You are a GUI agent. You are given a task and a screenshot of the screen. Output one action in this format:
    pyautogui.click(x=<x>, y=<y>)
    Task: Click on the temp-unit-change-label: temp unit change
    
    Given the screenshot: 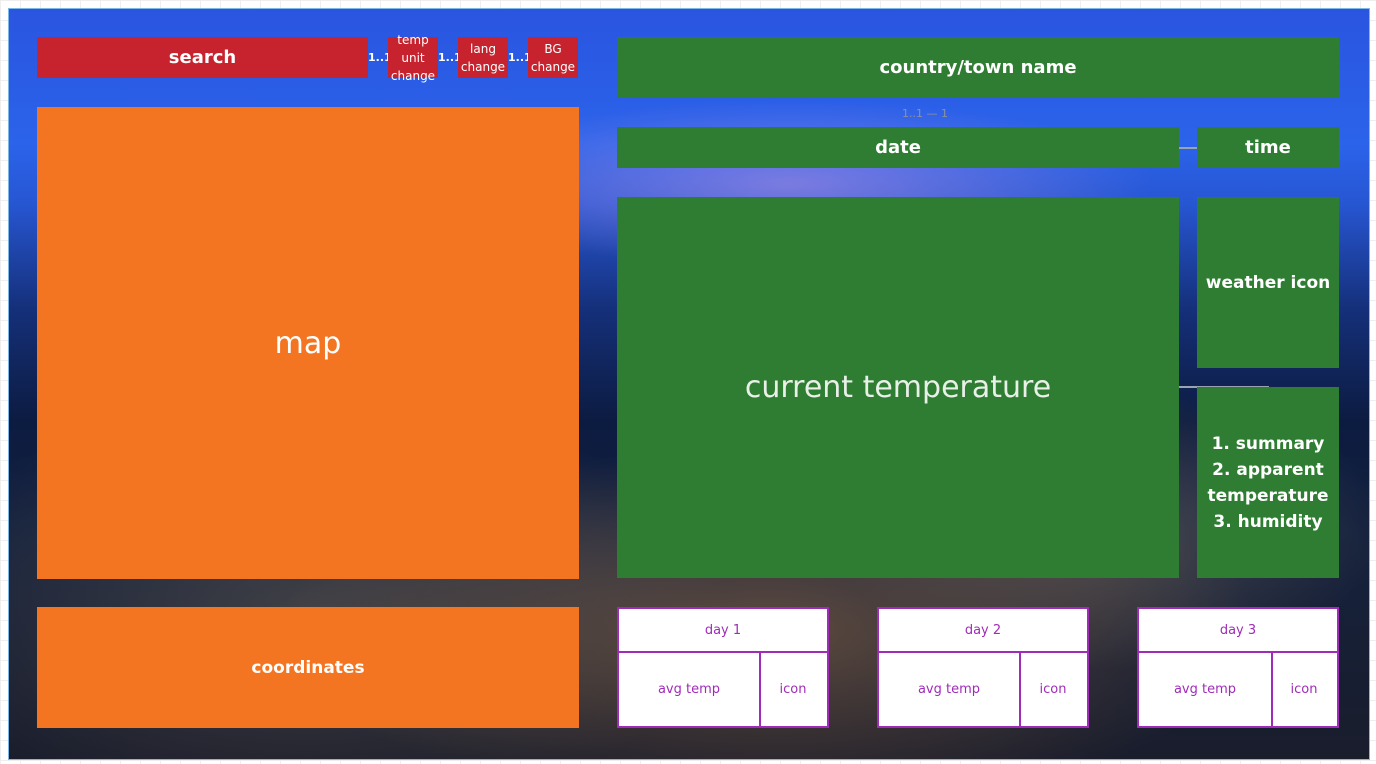 What is the action you would take?
    pyautogui.click(x=413, y=57)
    